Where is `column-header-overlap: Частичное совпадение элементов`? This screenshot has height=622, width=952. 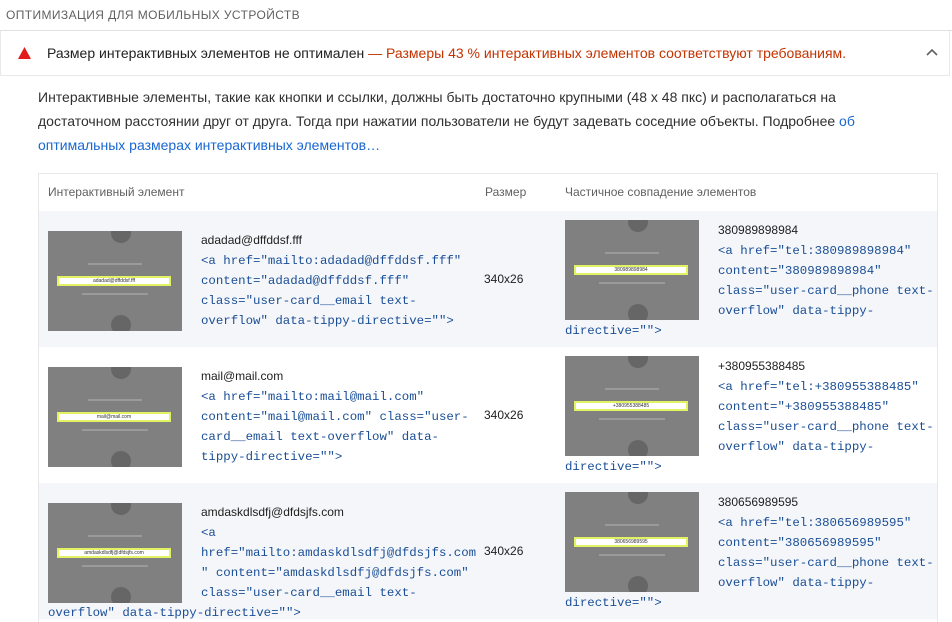
column-header-overlap: Частичное совпадение элементов is located at coordinates (661, 192).